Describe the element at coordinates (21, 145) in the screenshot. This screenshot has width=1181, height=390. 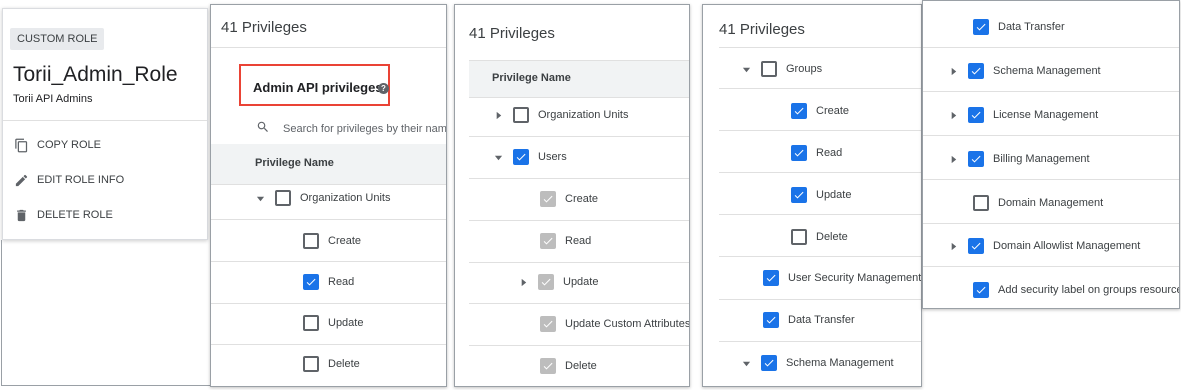
I see `copy-icon` at that location.